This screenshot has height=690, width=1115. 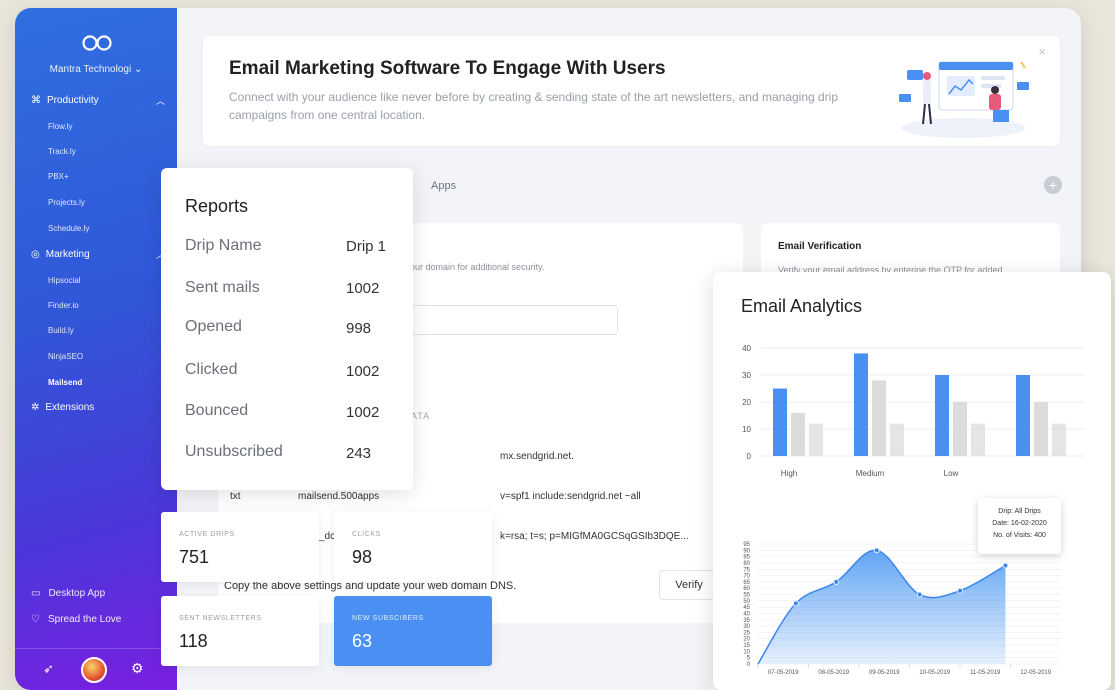 I want to click on area-y-tick: 5, so click(x=749, y=659).